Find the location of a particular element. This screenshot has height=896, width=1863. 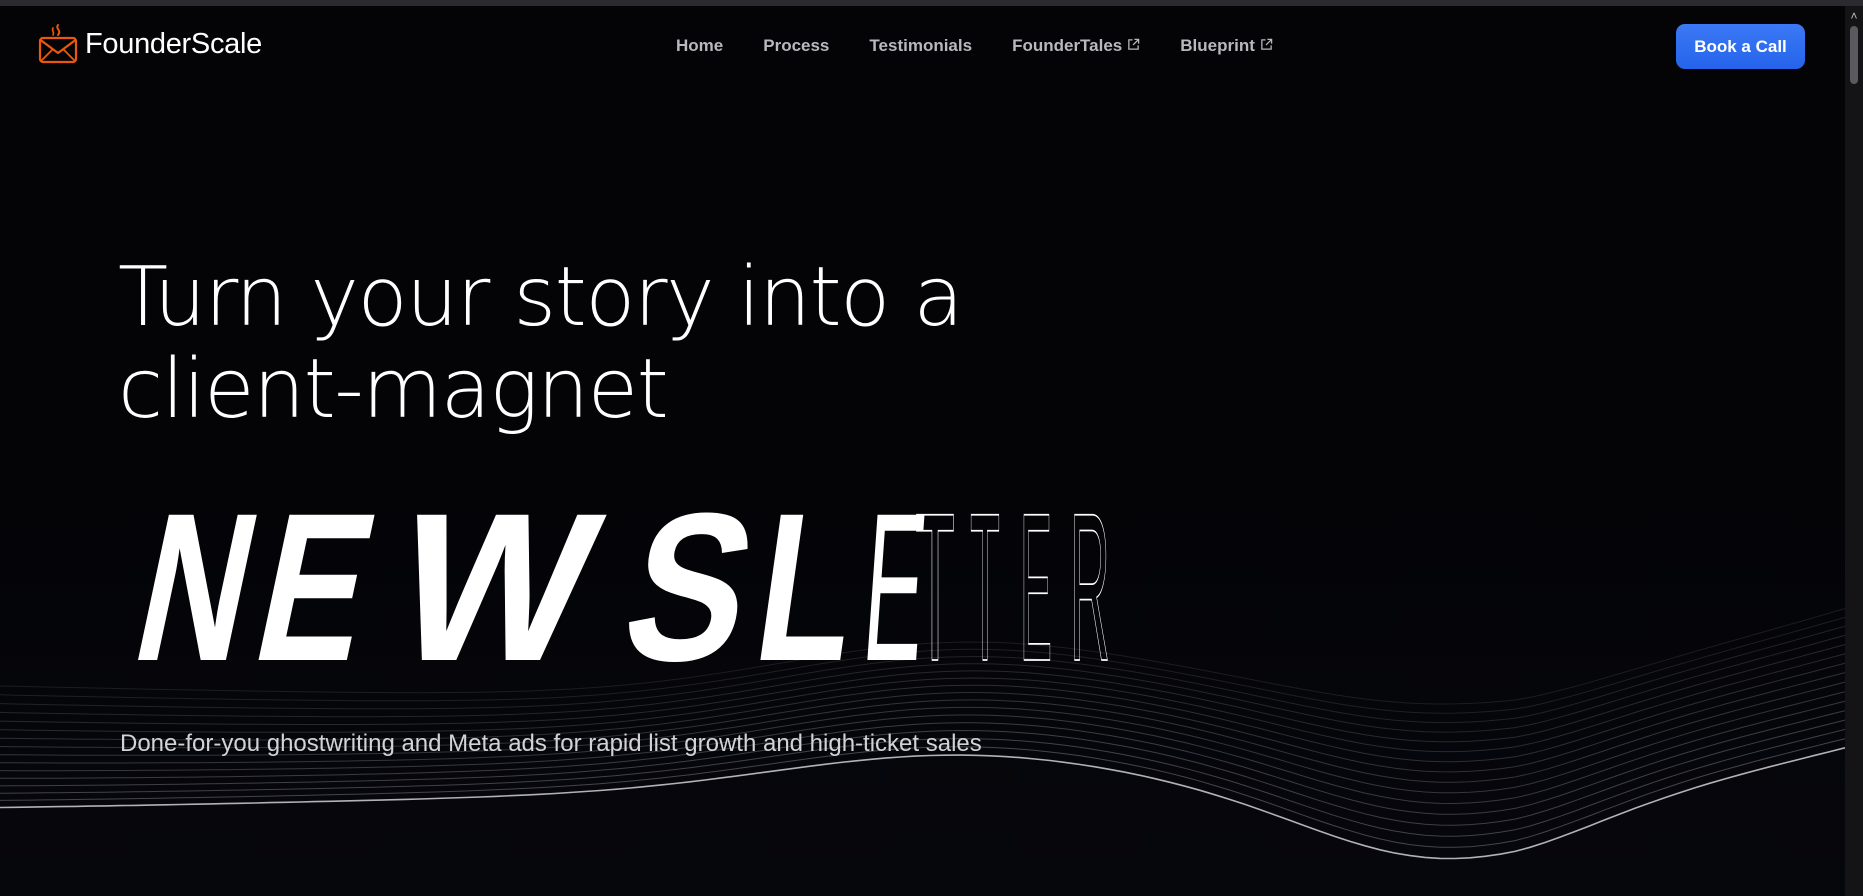

book-a-call-button: Book a Call is located at coordinates (1740, 46).